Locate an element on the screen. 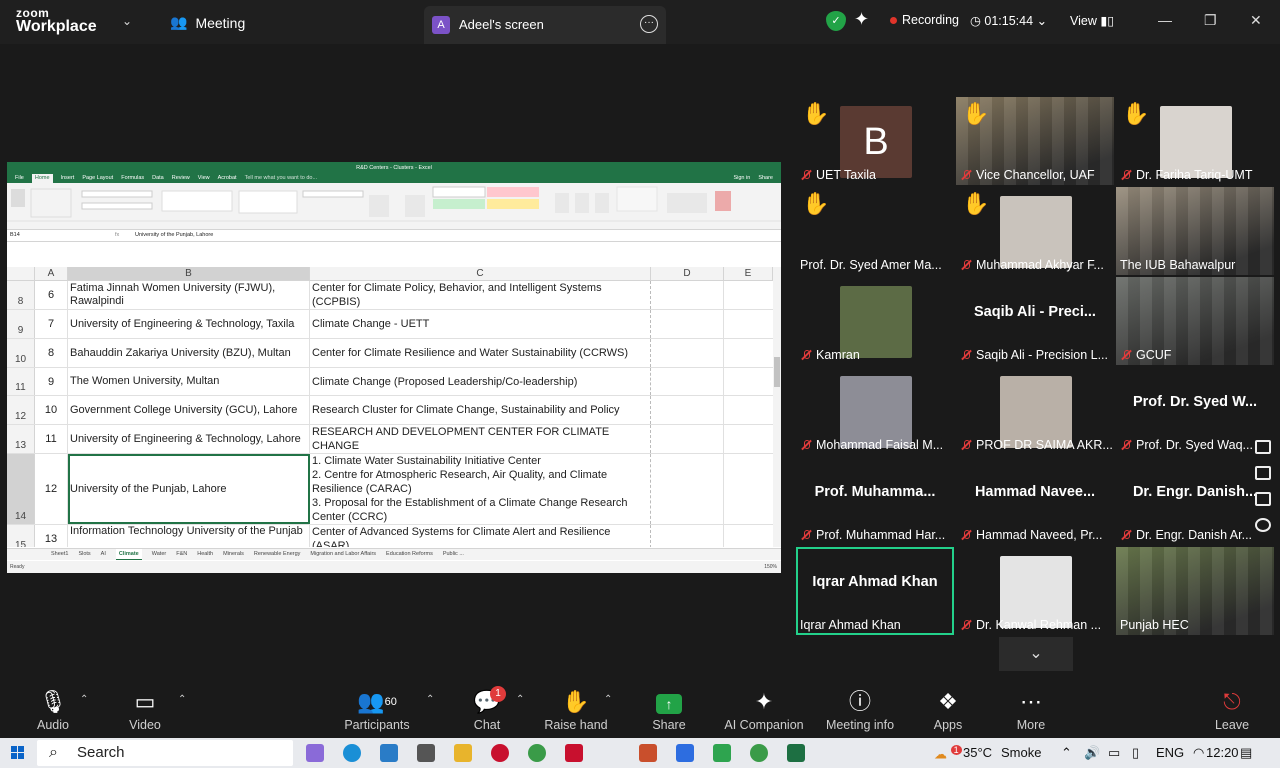  volume-icon: 🔊 is located at coordinates (1092, 753).